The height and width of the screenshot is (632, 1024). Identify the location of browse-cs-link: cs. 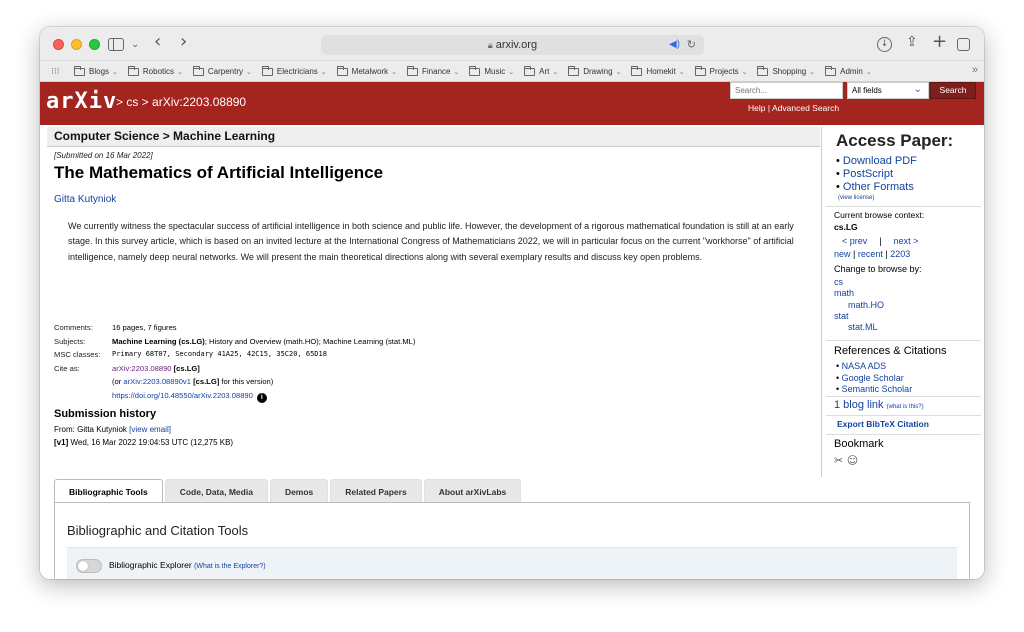
(859, 282).